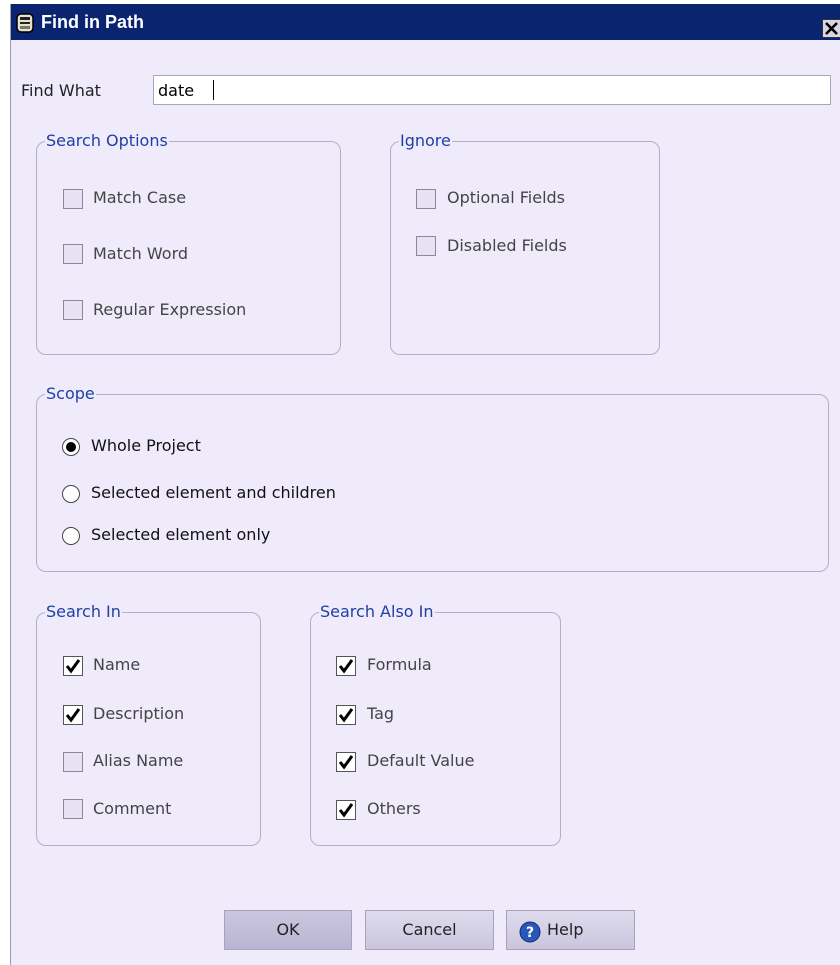  I want to click on text-caret, so click(213, 90).